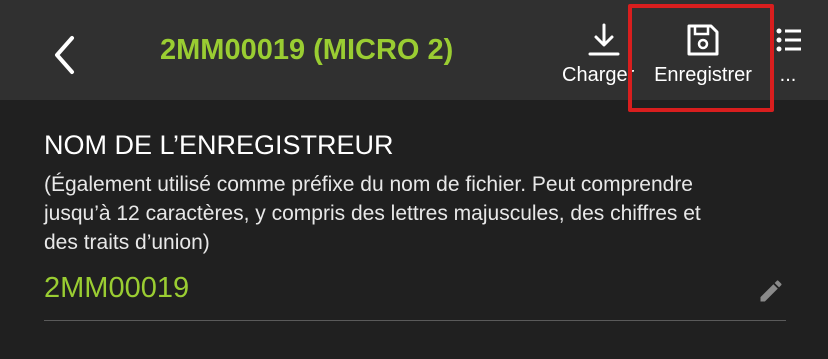 The image size is (828, 359). I want to click on load-button: Charger, so click(604, 55).